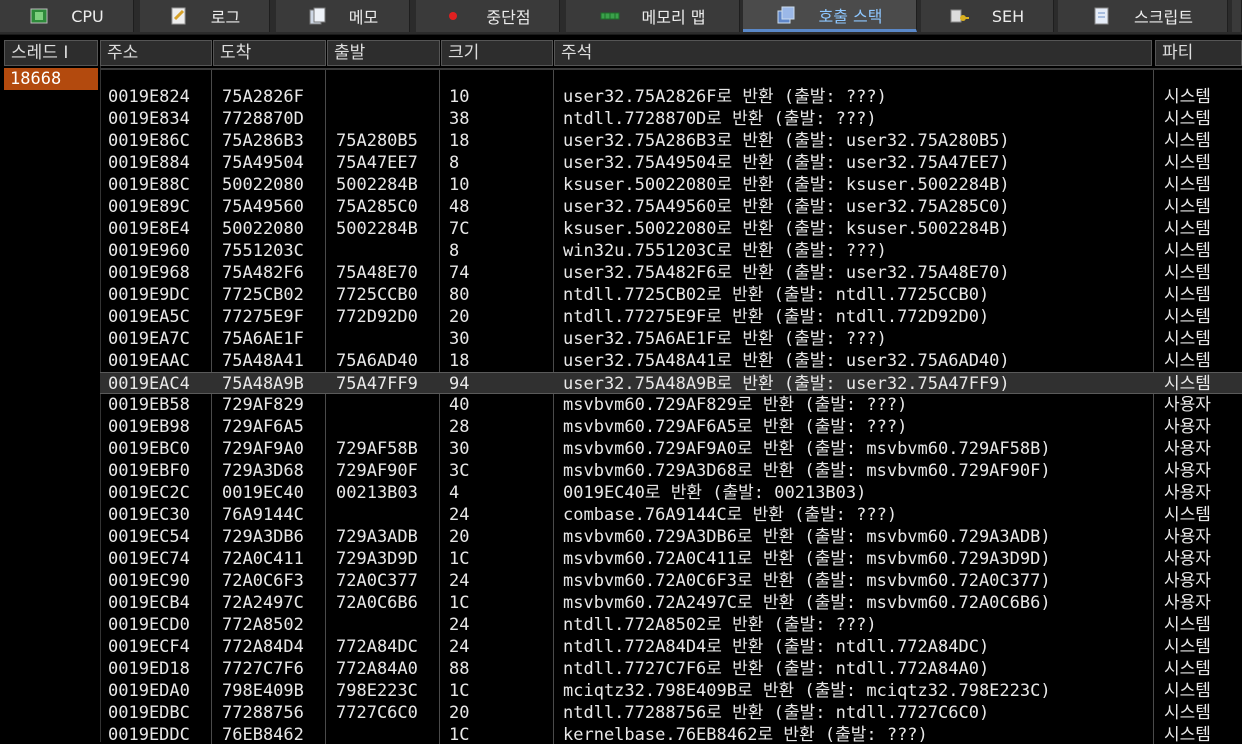 The image size is (1242, 744). I want to click on column-header-comment: 주석, so click(853, 53).